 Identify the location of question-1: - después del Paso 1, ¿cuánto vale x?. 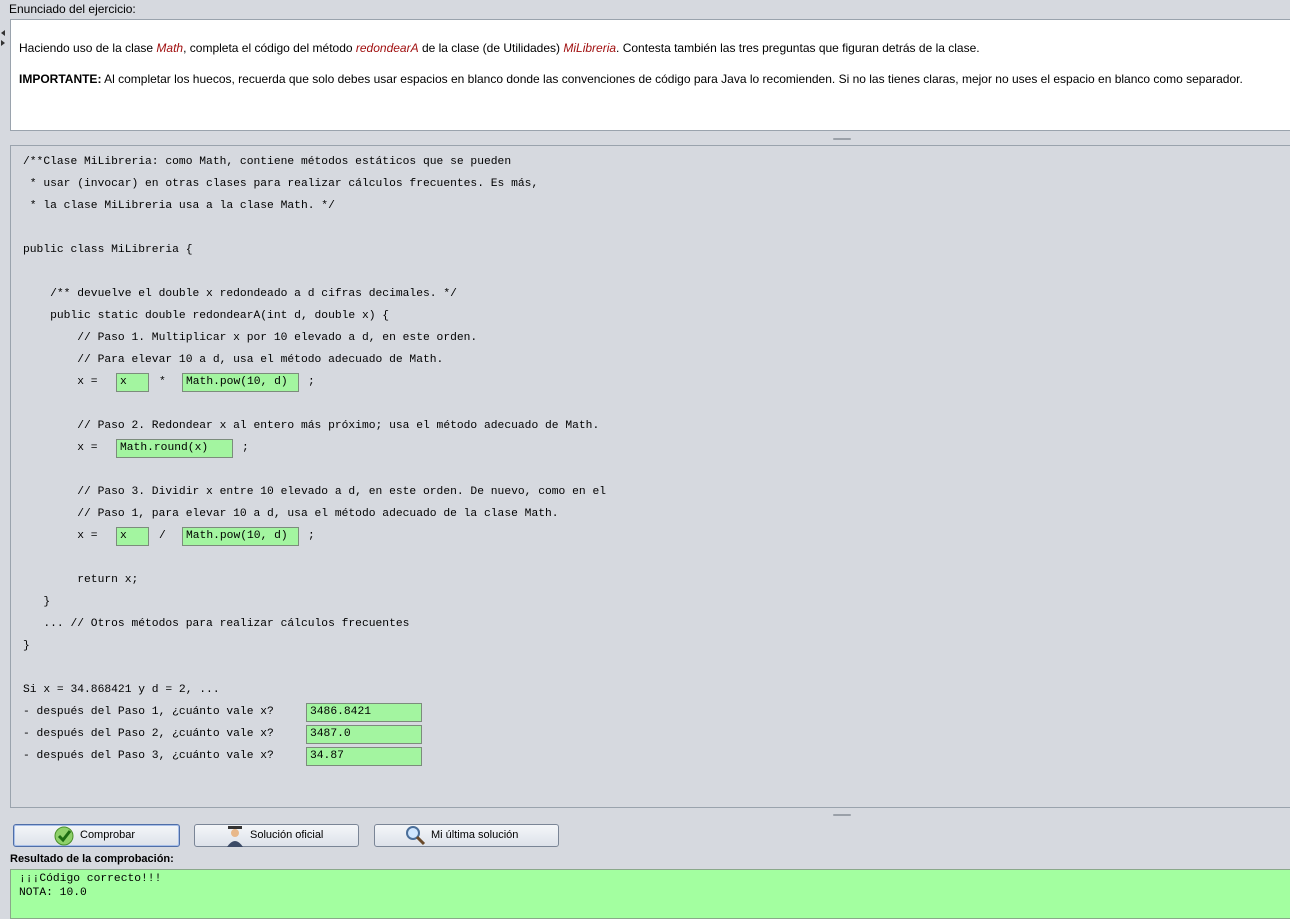
(148, 712).